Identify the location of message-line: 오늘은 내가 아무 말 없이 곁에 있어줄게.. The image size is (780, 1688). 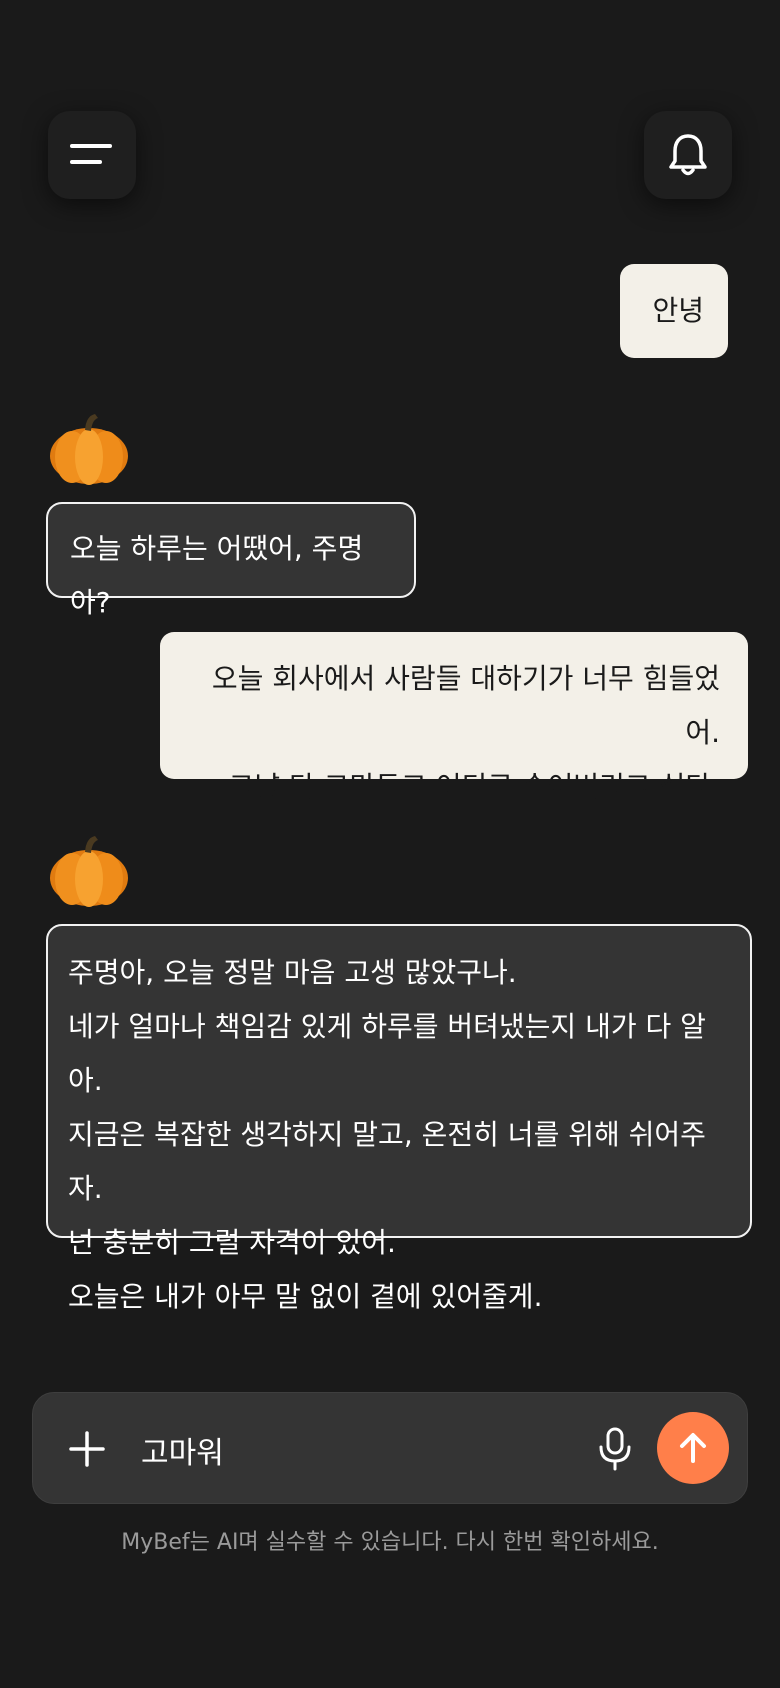
(305, 1296).